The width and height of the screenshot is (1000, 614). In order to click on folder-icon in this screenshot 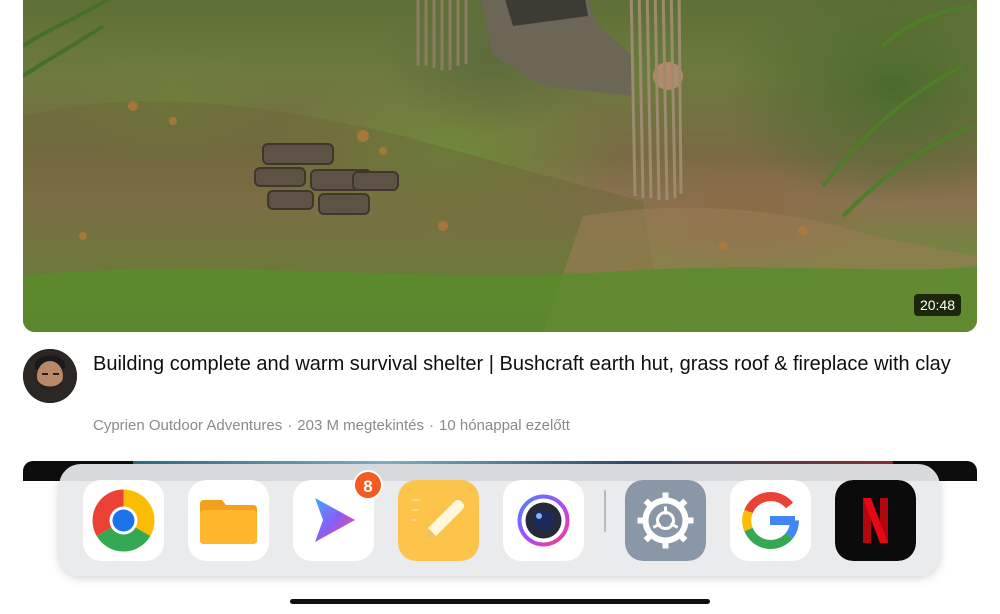, I will do `click(228, 520)`.